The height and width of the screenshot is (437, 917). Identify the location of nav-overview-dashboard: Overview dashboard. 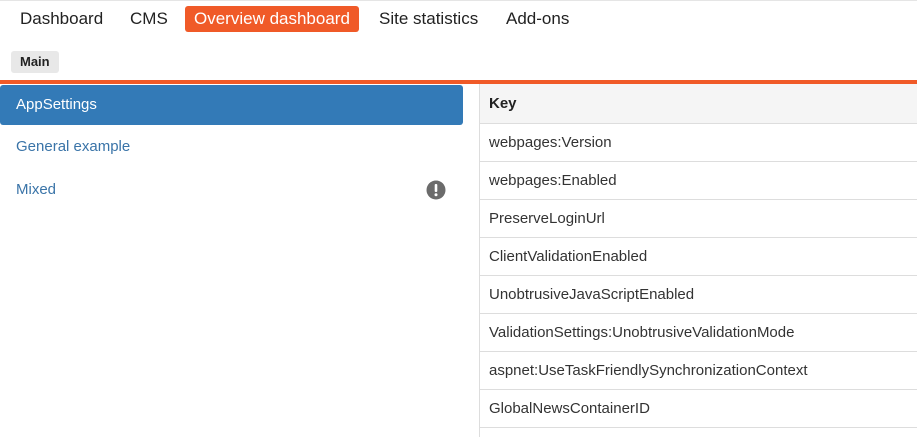
(272, 19).